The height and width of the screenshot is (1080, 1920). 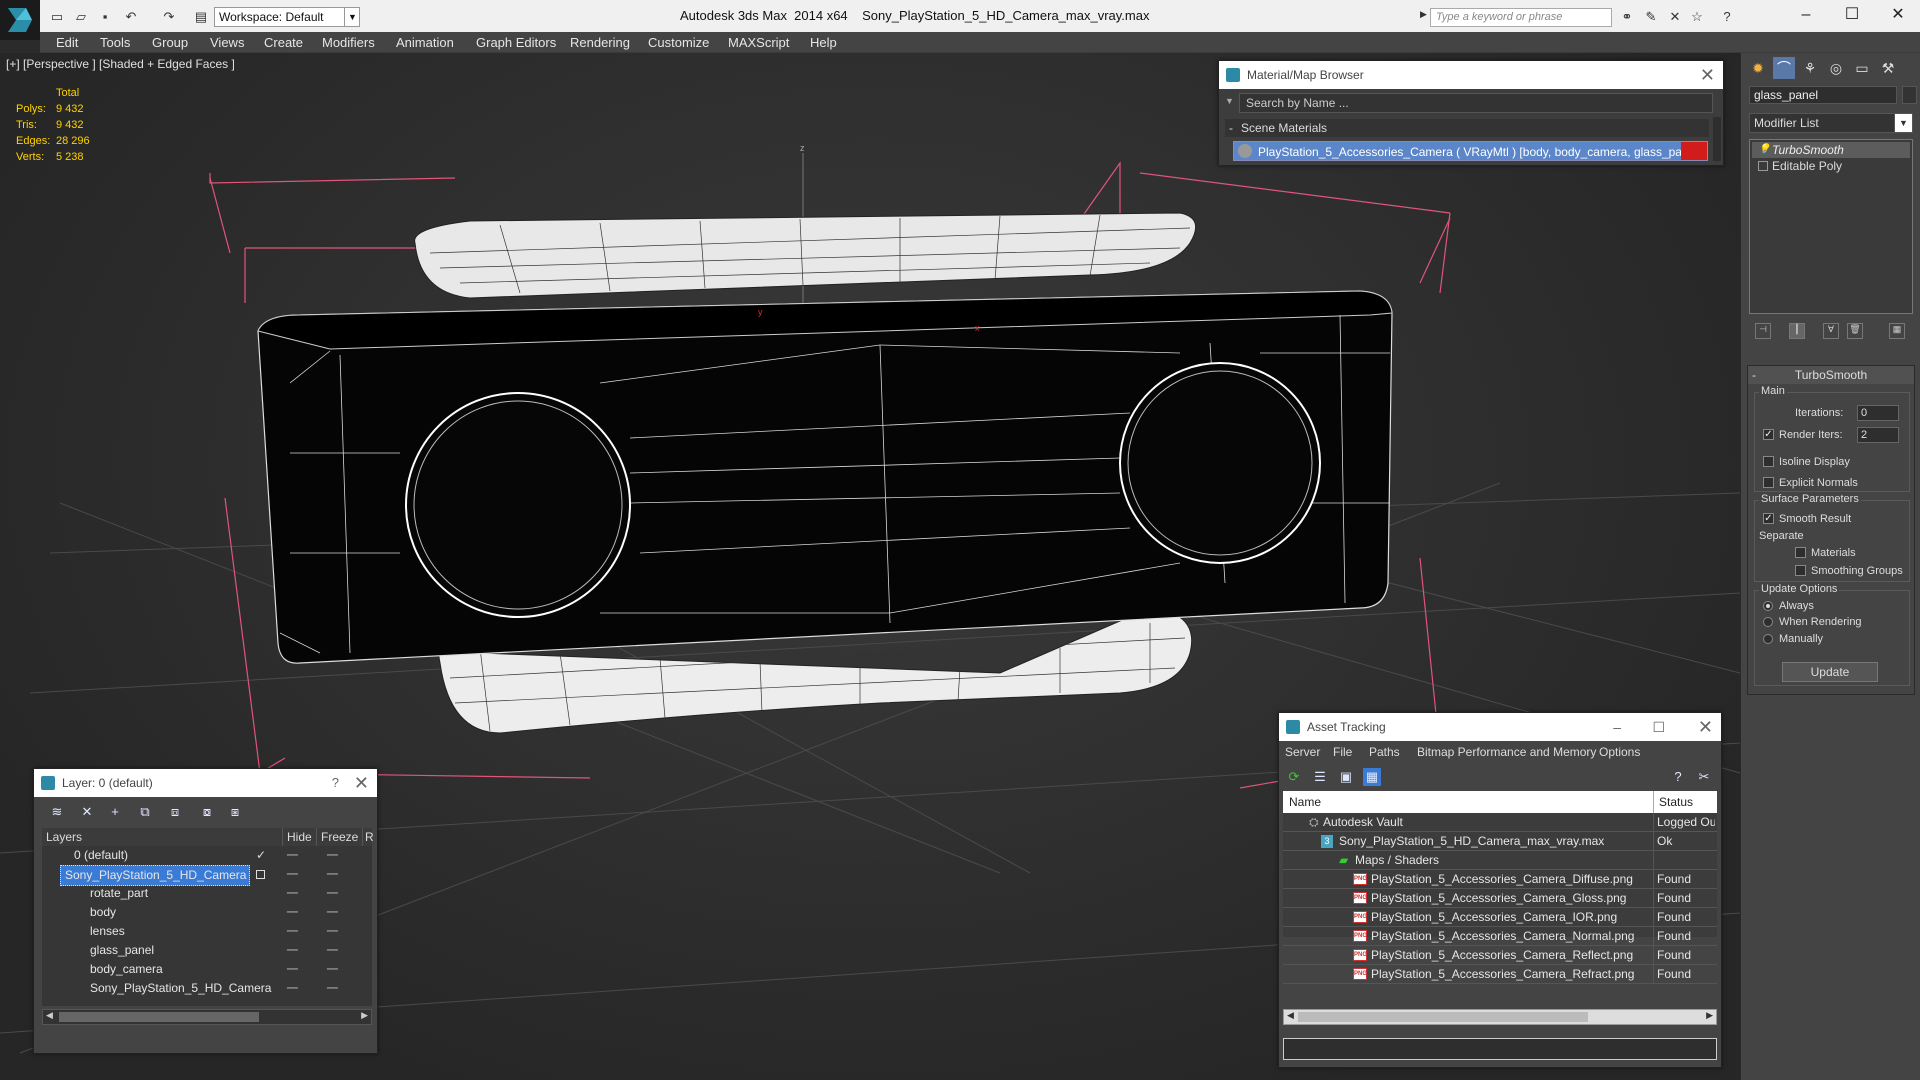 What do you see at coordinates (1888, 68) in the screenshot?
I see `utilities-tab-icon: ⚒` at bounding box center [1888, 68].